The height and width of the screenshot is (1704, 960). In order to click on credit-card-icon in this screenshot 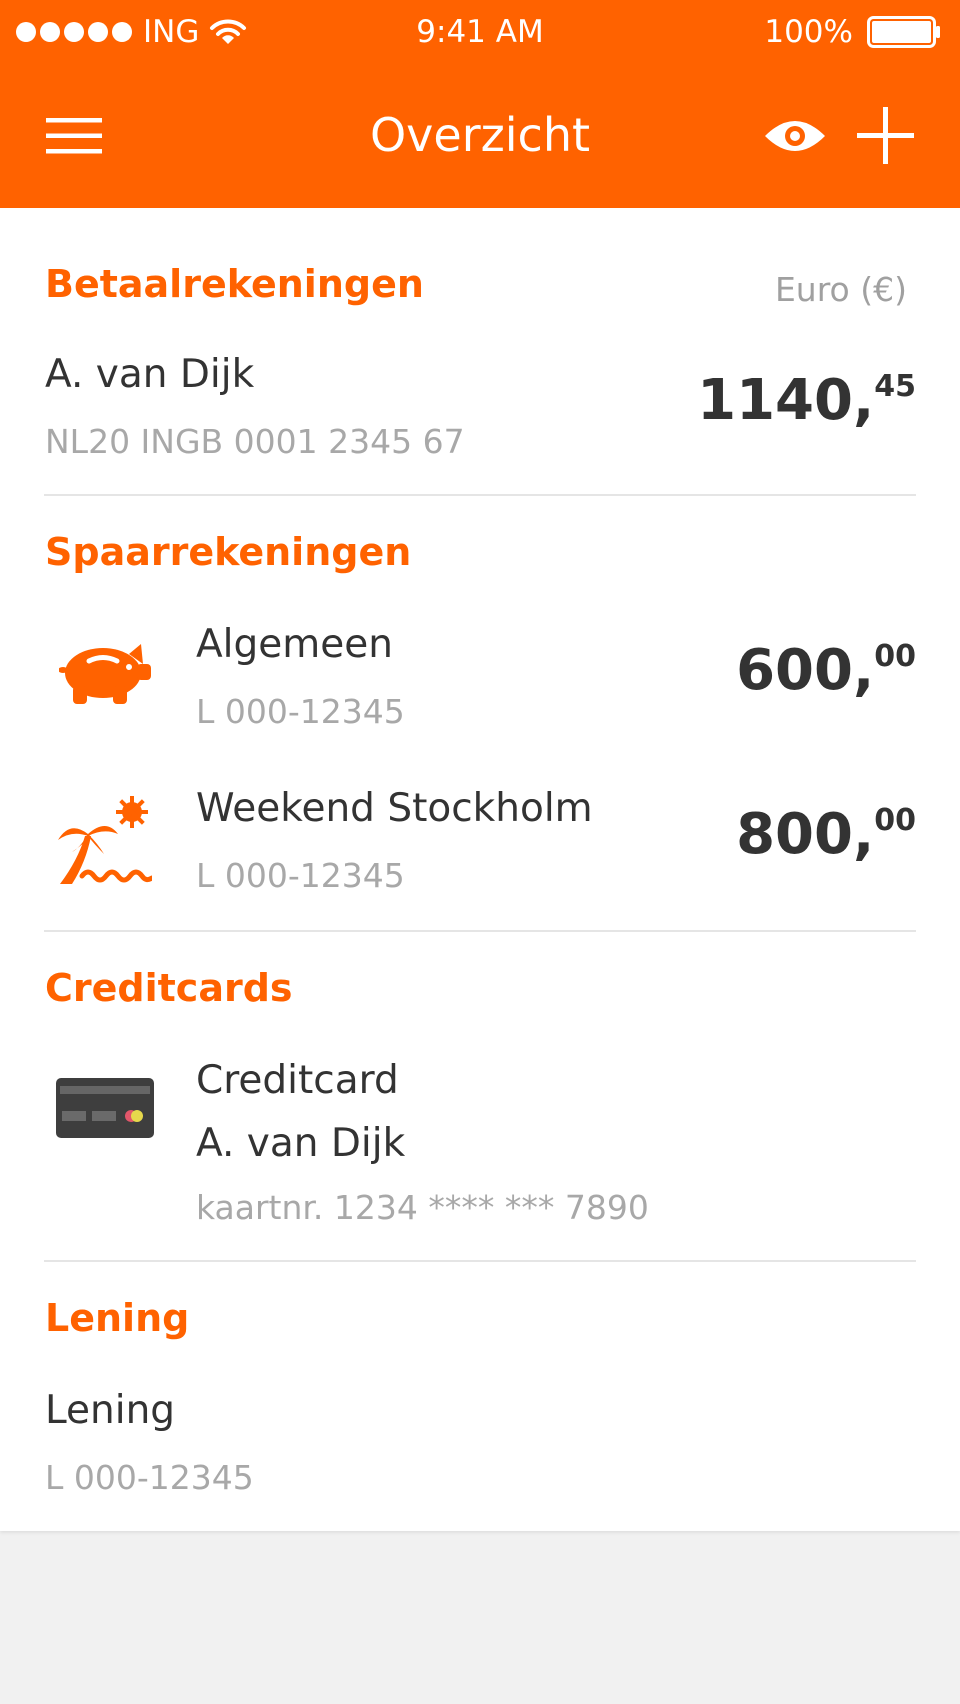, I will do `click(105, 1108)`.